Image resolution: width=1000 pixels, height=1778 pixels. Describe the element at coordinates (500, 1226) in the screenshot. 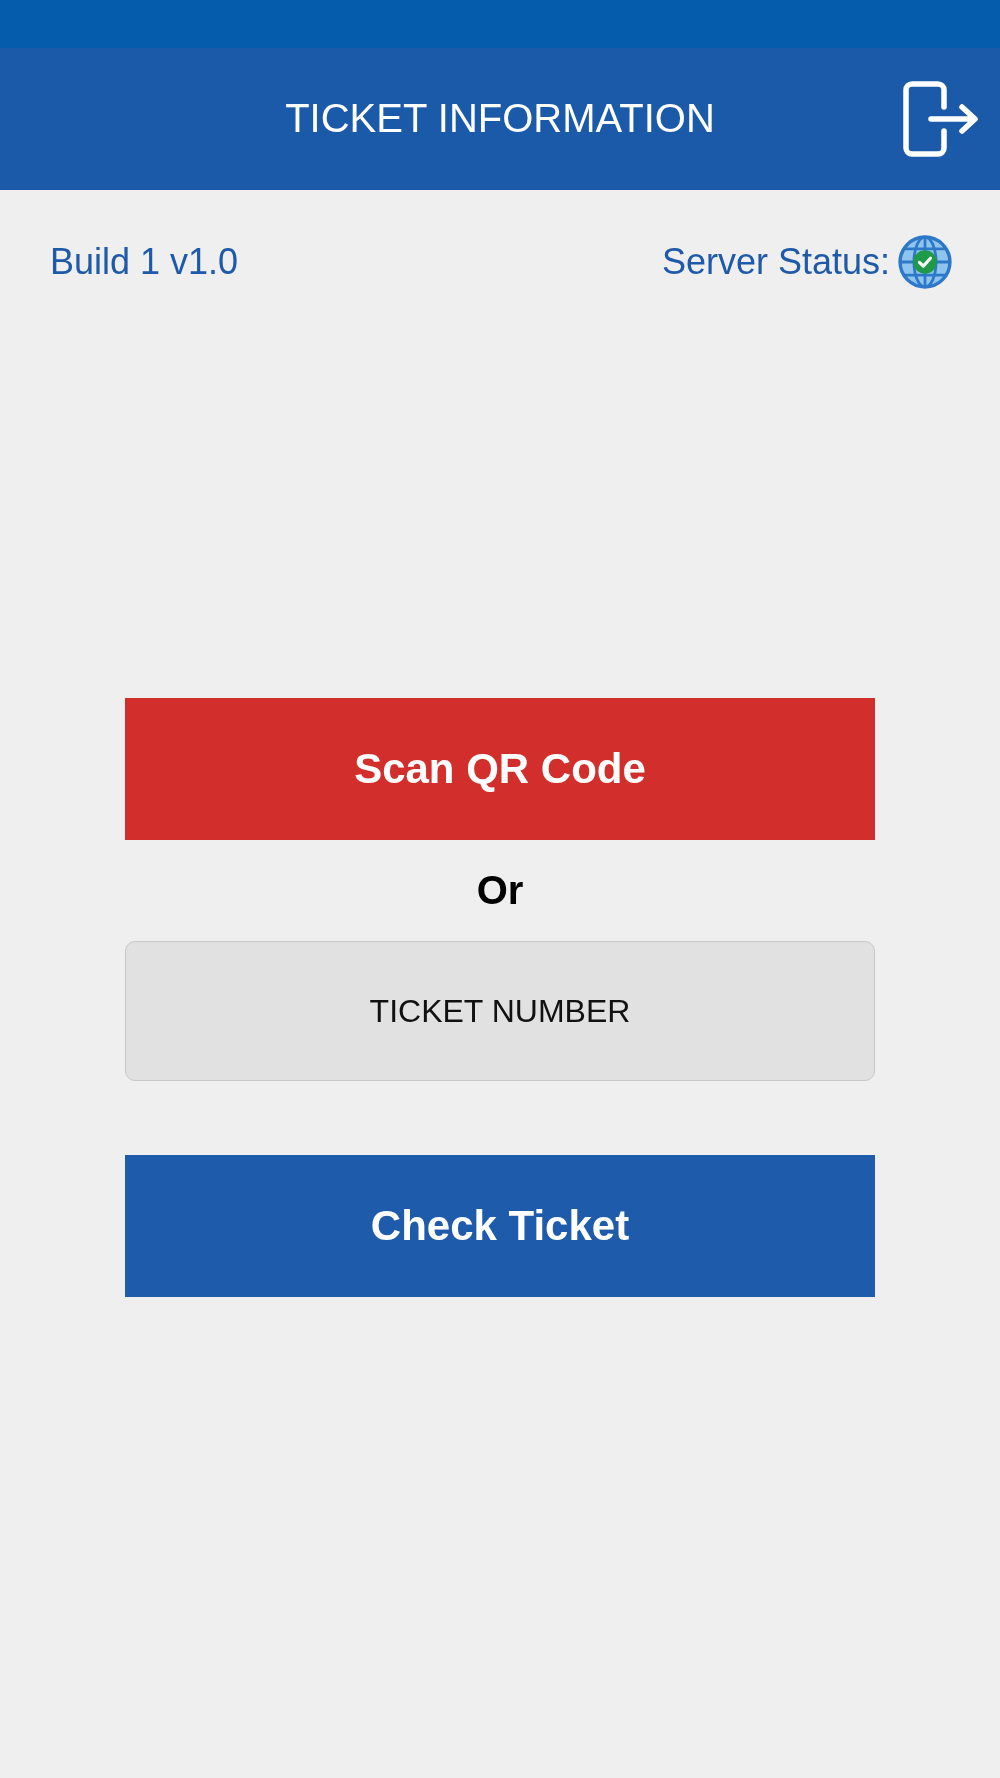

I see `check-ticket-button: Check Ticket` at that location.